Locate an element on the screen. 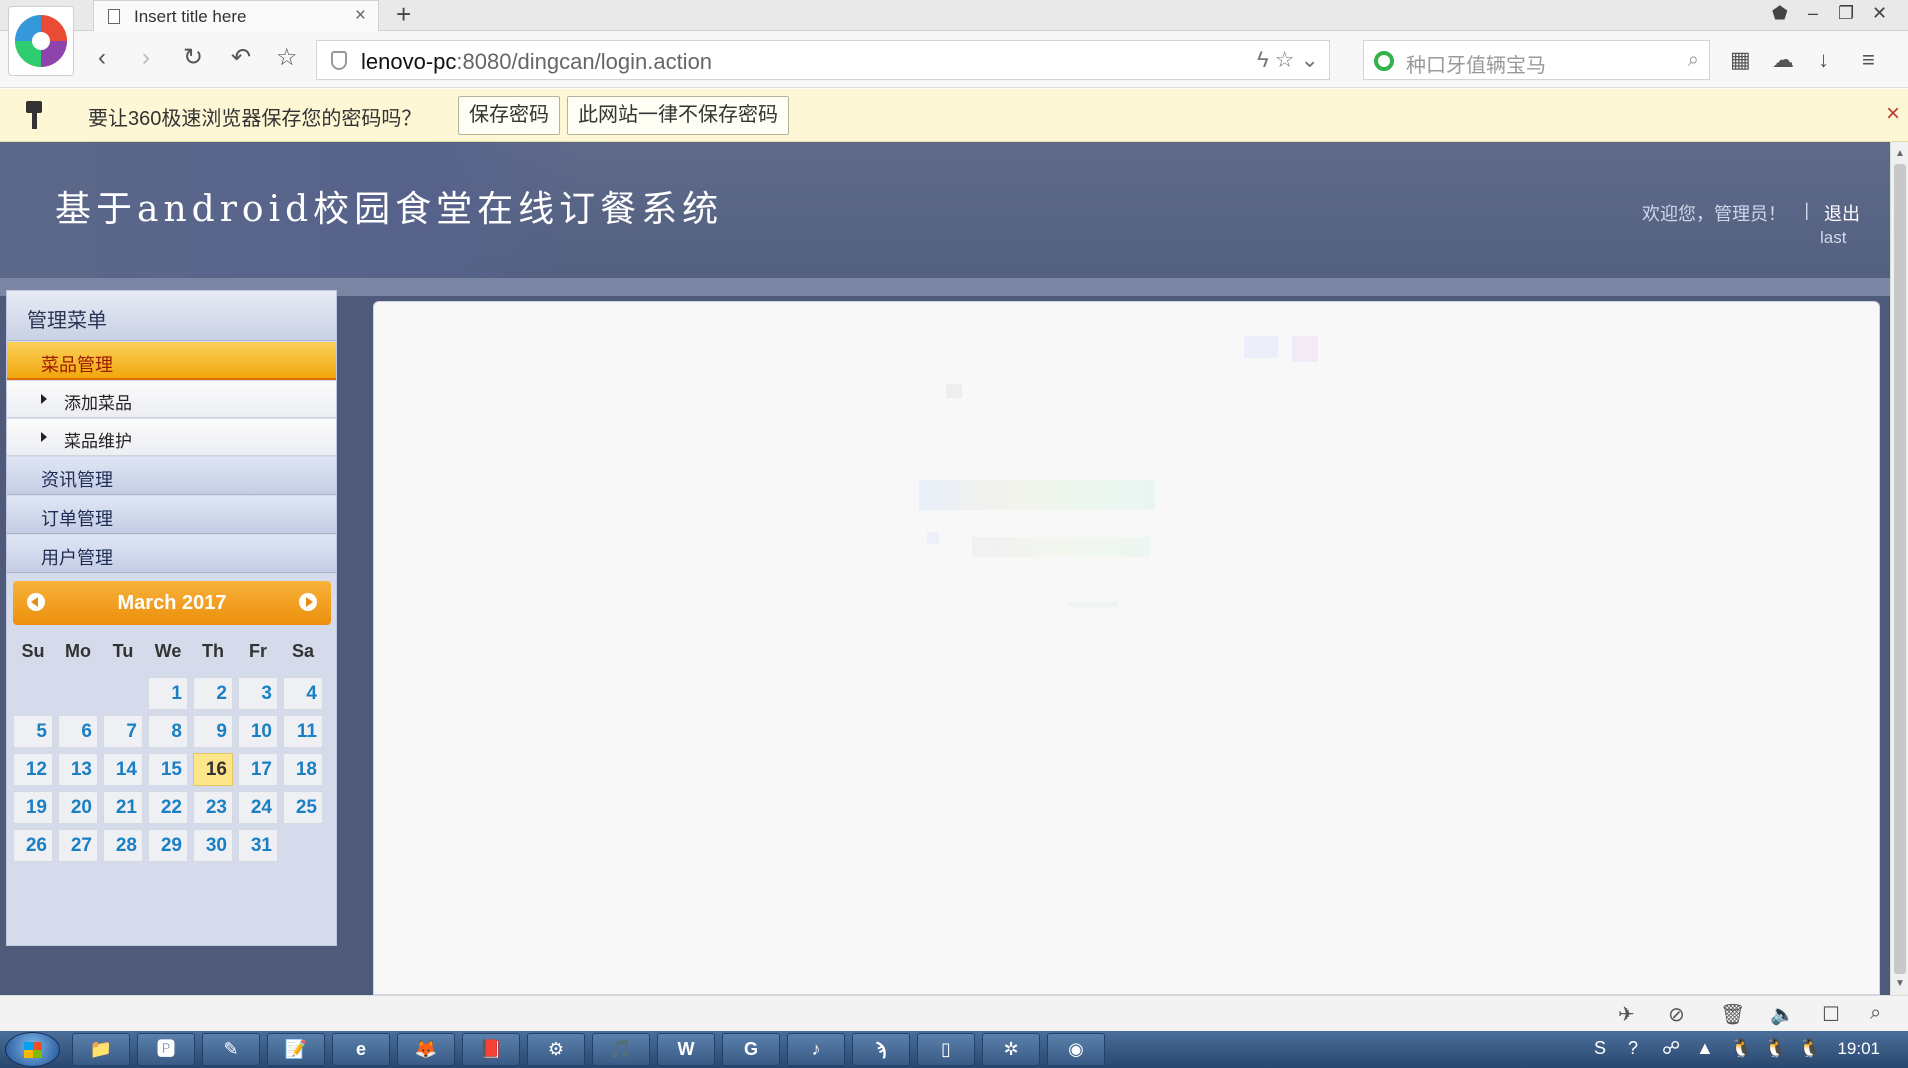 The image size is (1908, 1068). calendar-day: 1 is located at coordinates (168, 693).